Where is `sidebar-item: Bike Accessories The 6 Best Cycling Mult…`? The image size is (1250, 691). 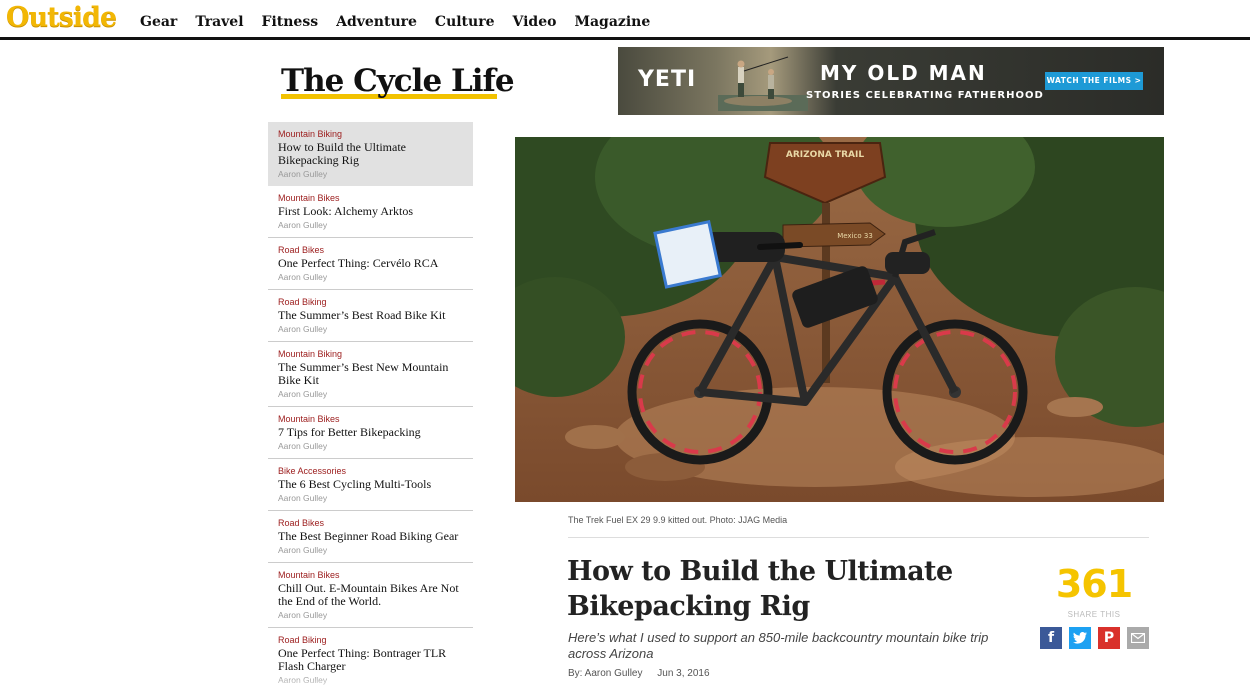
sidebar-item: Bike Accessories The 6 Best Cycling Mult… is located at coordinates (370, 485).